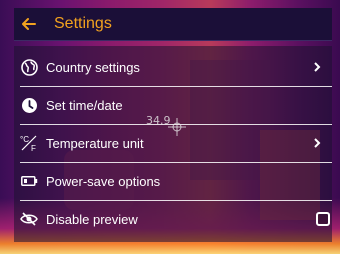  Describe the element at coordinates (24, 139) in the screenshot. I see `temperature-unit-icon-celsius: °C` at that location.